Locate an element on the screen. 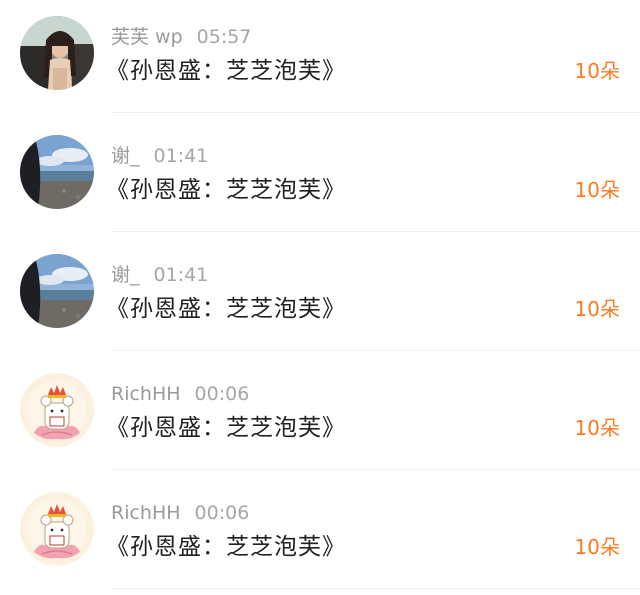  girl-in-car-avatar-image is located at coordinates (57, 53).